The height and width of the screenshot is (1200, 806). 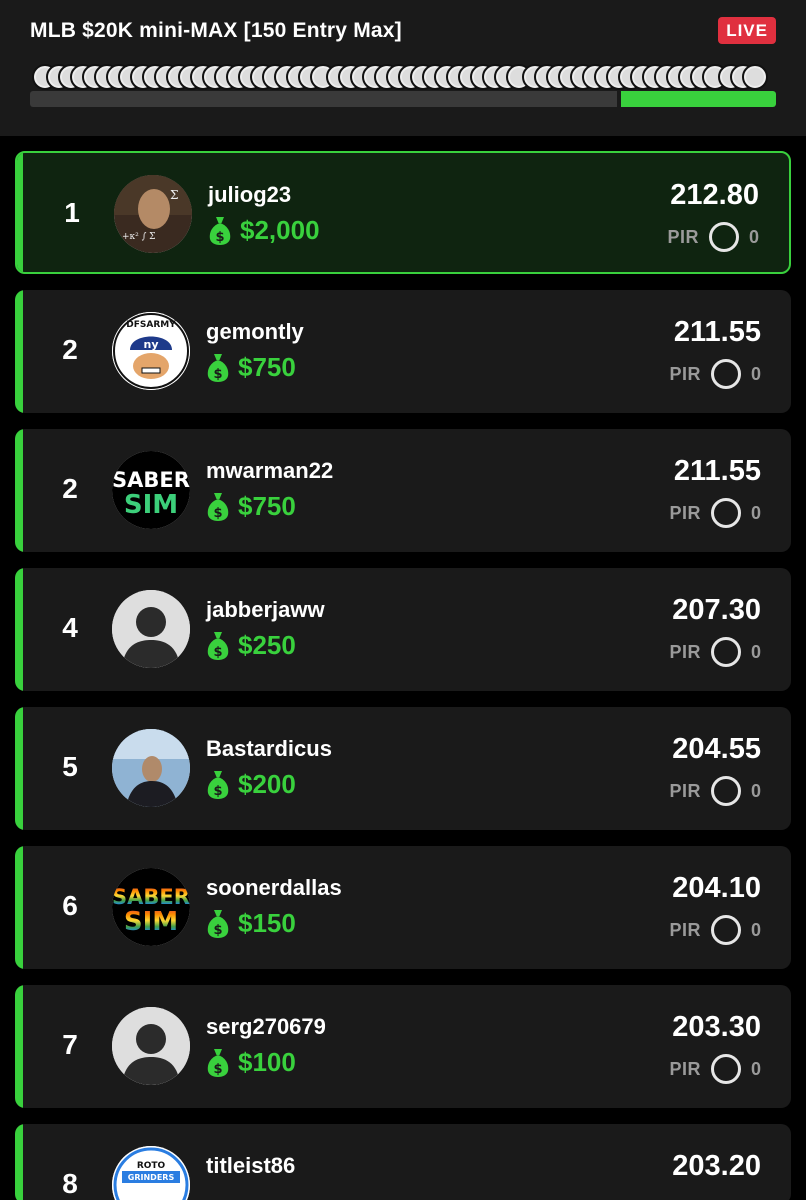 I want to click on username: serg270679, so click(x=266, y=1027).